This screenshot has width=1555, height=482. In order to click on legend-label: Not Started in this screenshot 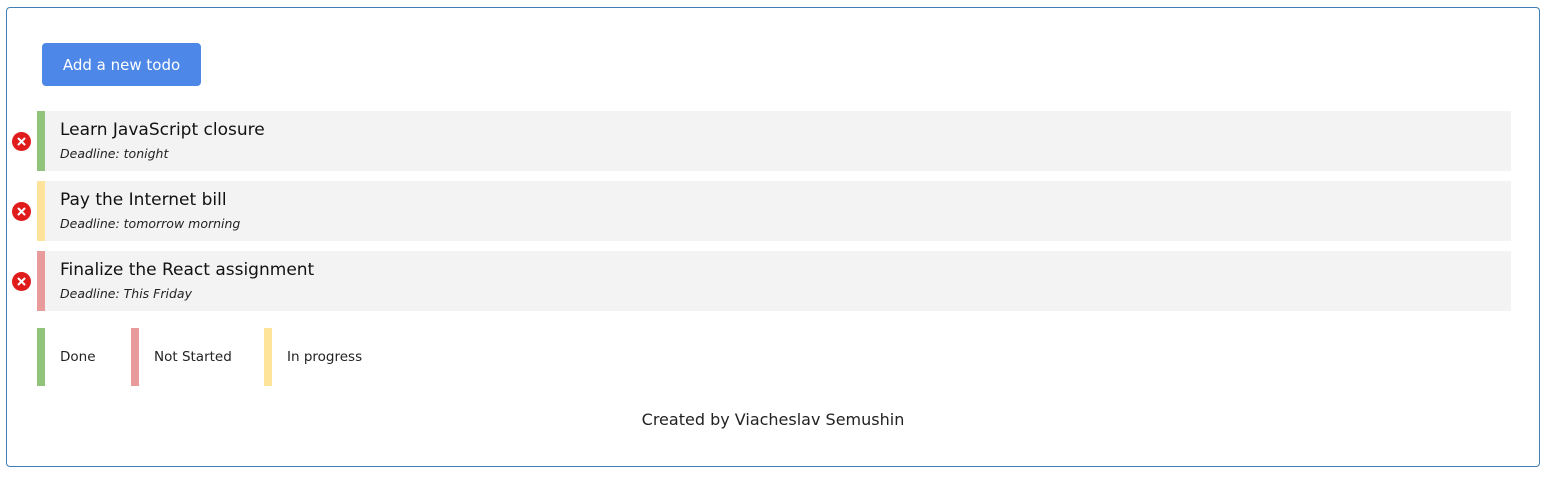, I will do `click(193, 357)`.